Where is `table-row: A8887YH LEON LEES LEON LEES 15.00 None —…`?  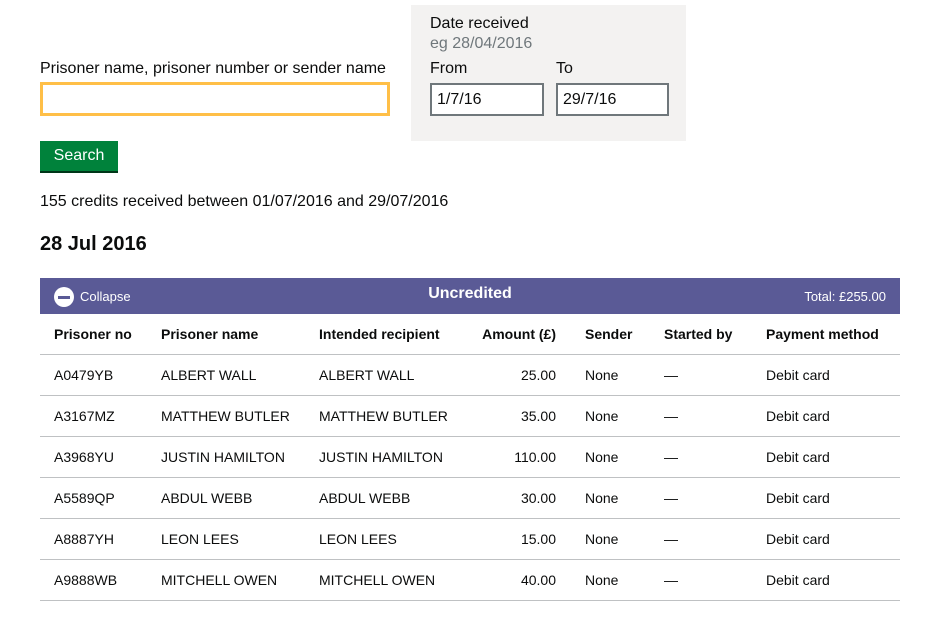 table-row: A8887YH LEON LEES LEON LEES 15.00 None —… is located at coordinates (470, 539).